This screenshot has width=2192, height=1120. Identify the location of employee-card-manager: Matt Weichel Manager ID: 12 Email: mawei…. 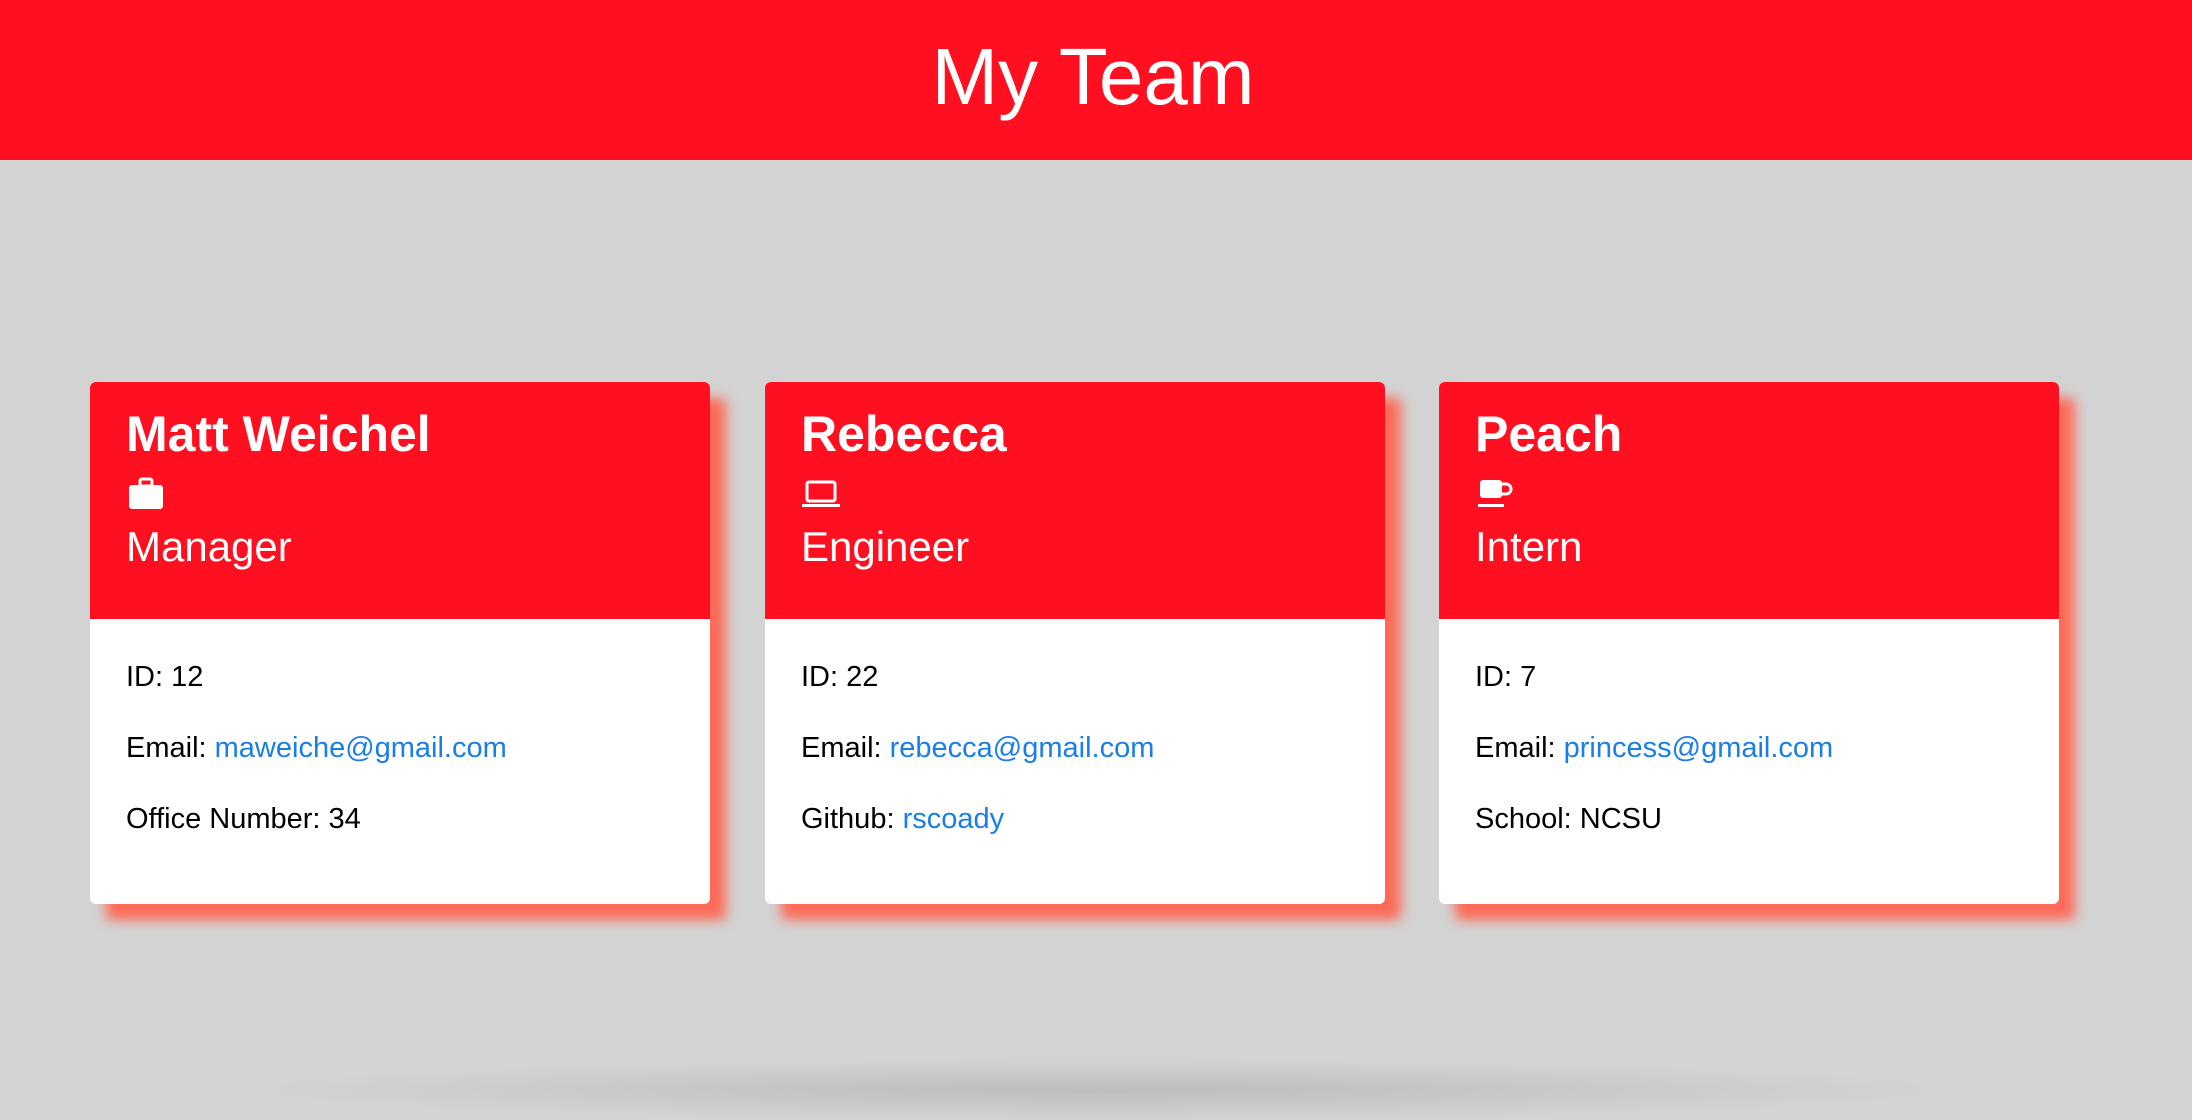
(400, 643).